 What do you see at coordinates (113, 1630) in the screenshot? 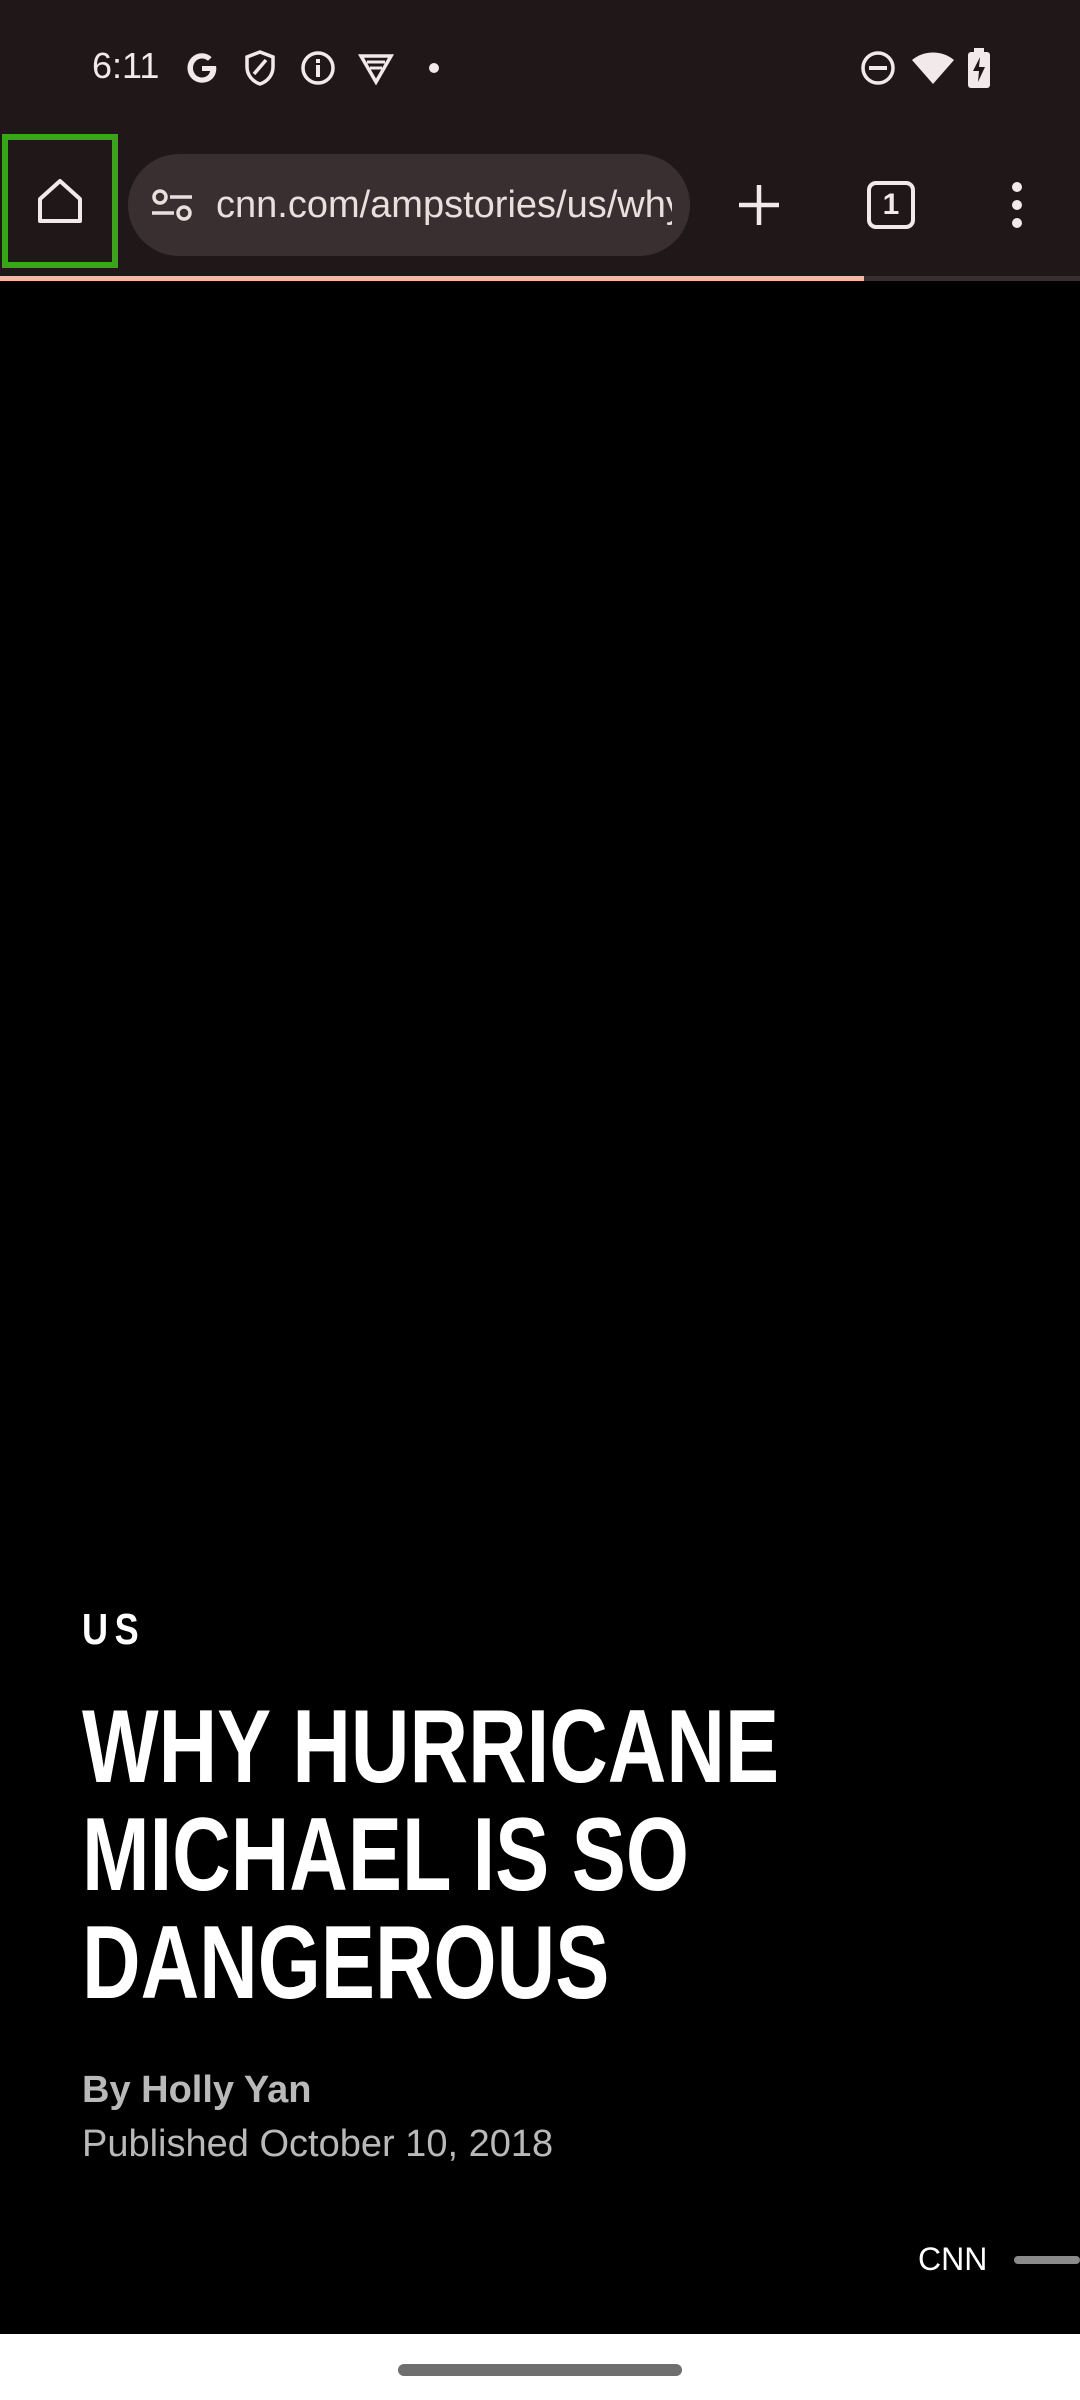
I see `story-section-label: US` at bounding box center [113, 1630].